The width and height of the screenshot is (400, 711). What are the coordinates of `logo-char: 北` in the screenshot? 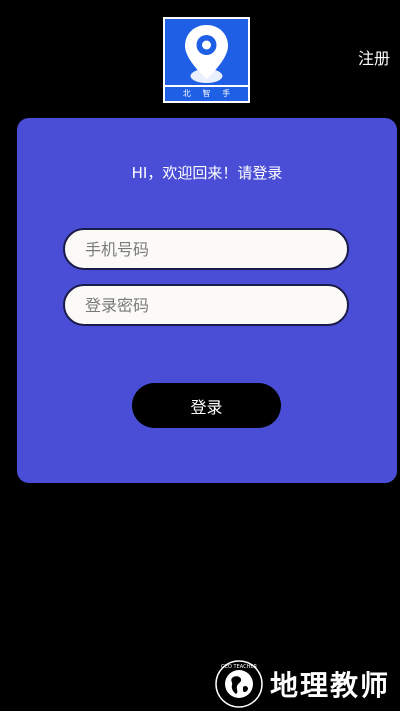 It's located at (186, 93).